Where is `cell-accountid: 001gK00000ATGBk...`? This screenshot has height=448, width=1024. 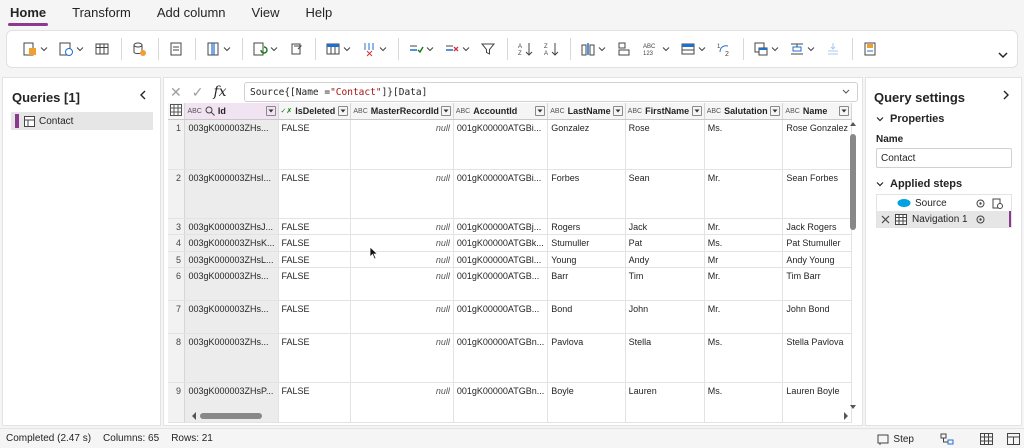 cell-accountid: 001gK00000ATGBk... is located at coordinates (501, 243).